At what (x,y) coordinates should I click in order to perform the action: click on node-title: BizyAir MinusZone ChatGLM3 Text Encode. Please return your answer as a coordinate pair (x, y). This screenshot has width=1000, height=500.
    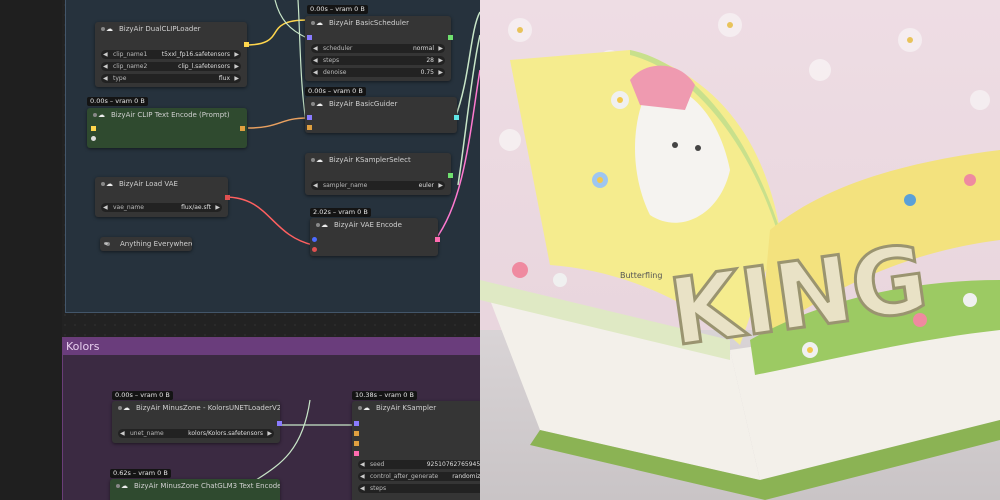
    Looking at the image, I should click on (207, 486).